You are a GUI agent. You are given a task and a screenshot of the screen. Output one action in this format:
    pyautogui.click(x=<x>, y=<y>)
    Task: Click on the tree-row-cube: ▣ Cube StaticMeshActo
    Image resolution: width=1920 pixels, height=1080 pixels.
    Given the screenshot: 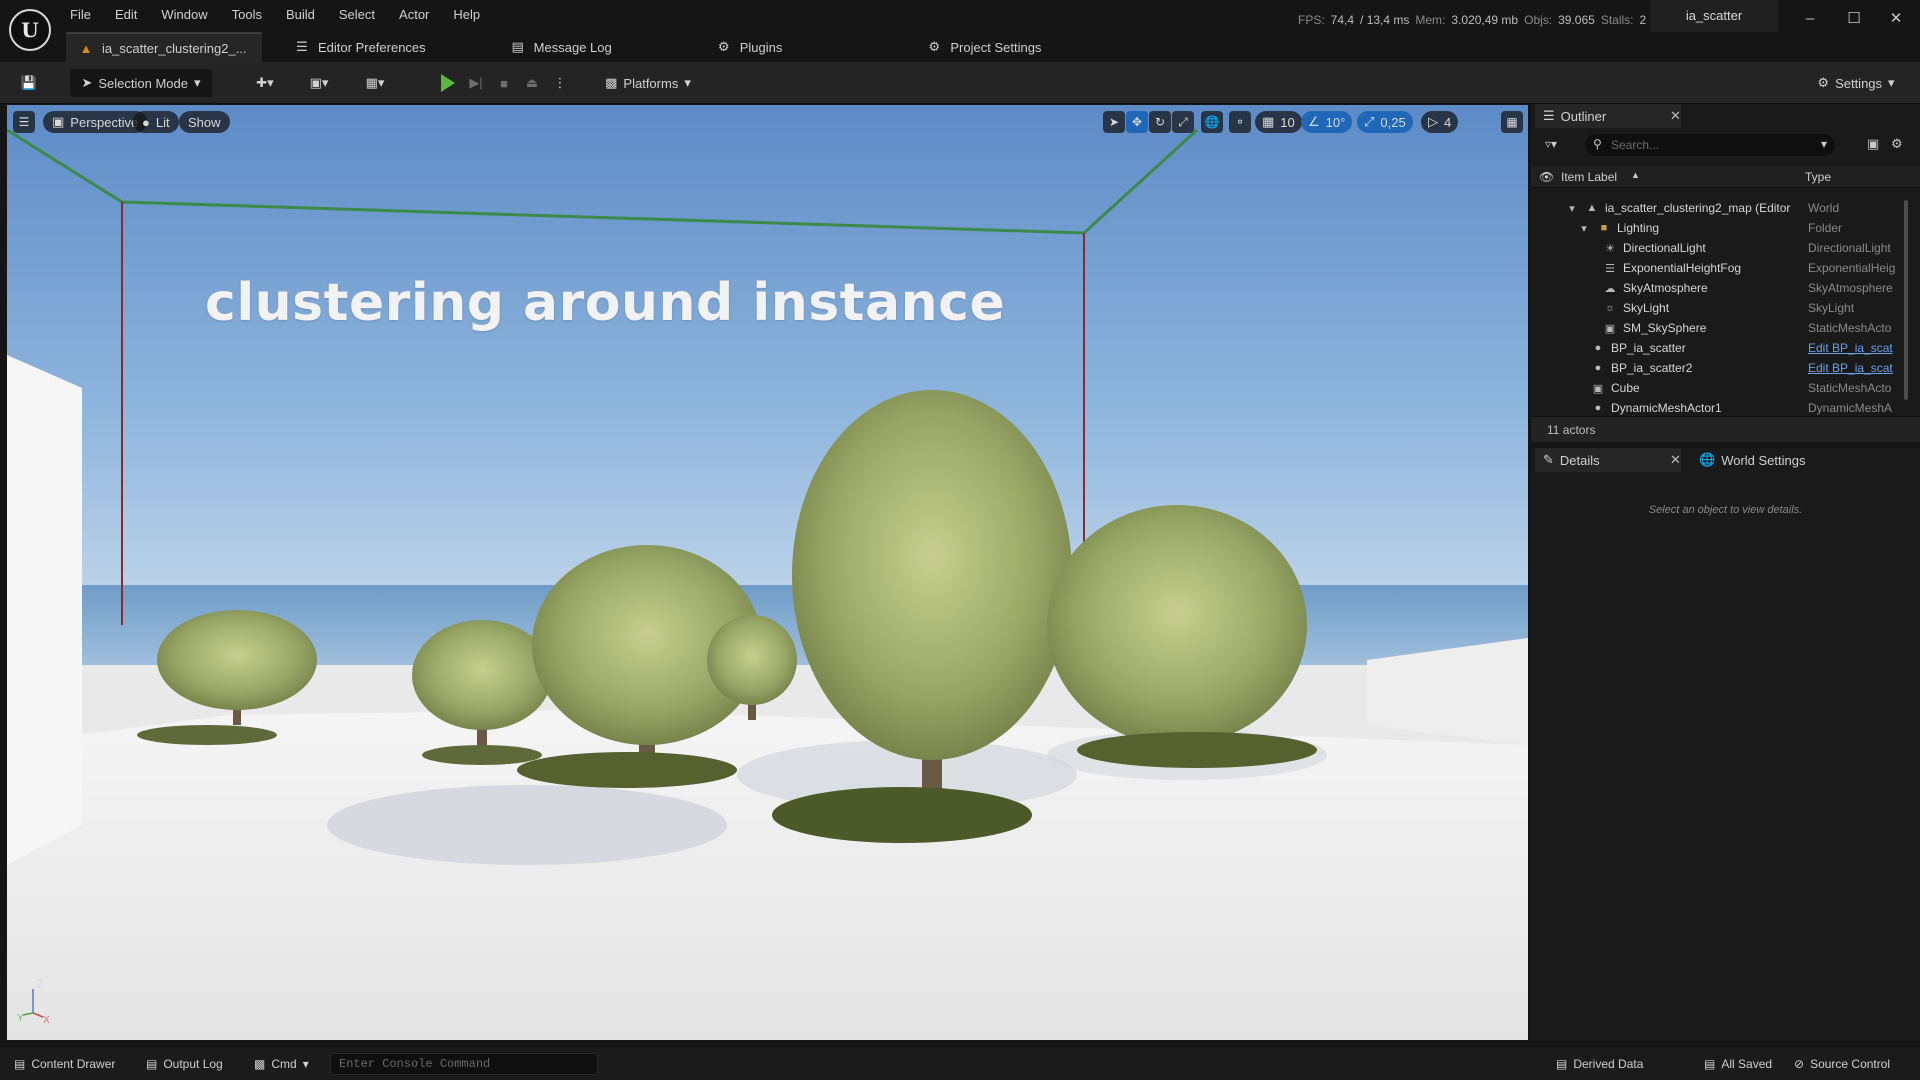 What is the action you would take?
    pyautogui.click(x=1721, y=388)
    